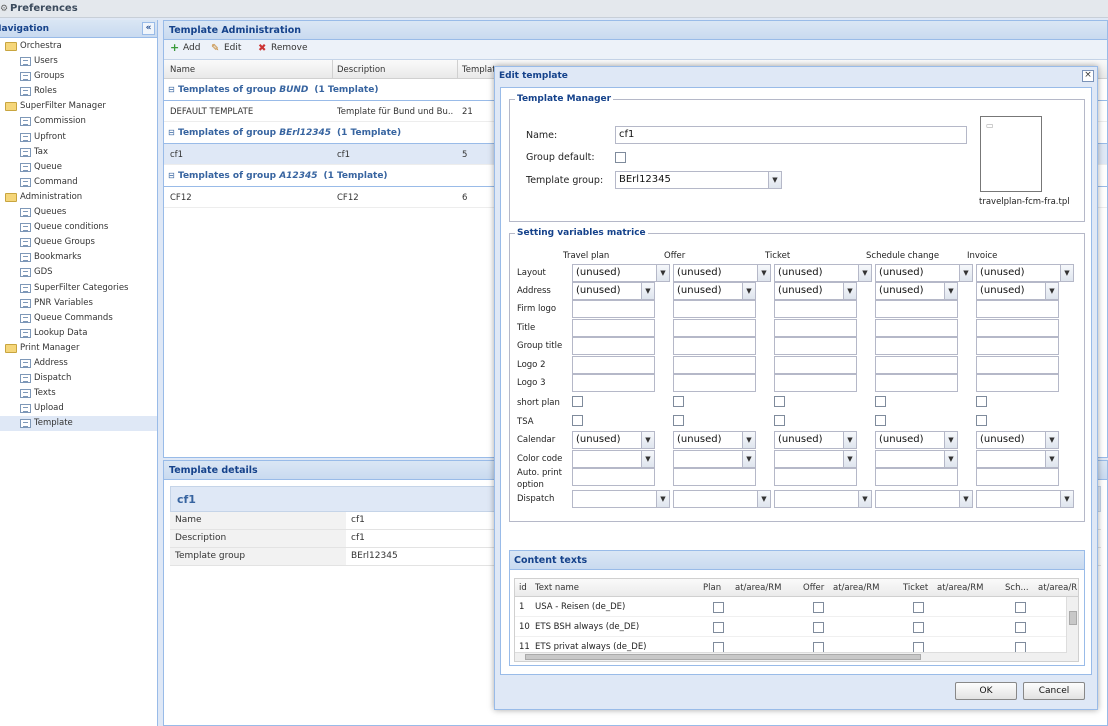 Image resolution: width=1108 pixels, height=726 pixels. Describe the element at coordinates (78, 348) in the screenshot. I see `nav-tree-item: Print Manager` at that location.